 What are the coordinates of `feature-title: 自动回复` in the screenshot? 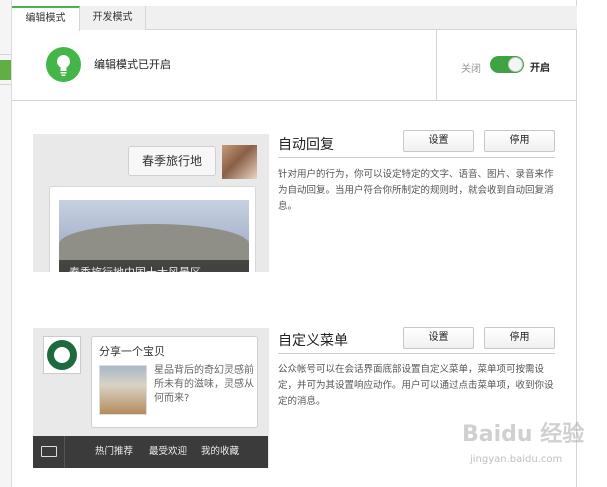 It's located at (306, 145).